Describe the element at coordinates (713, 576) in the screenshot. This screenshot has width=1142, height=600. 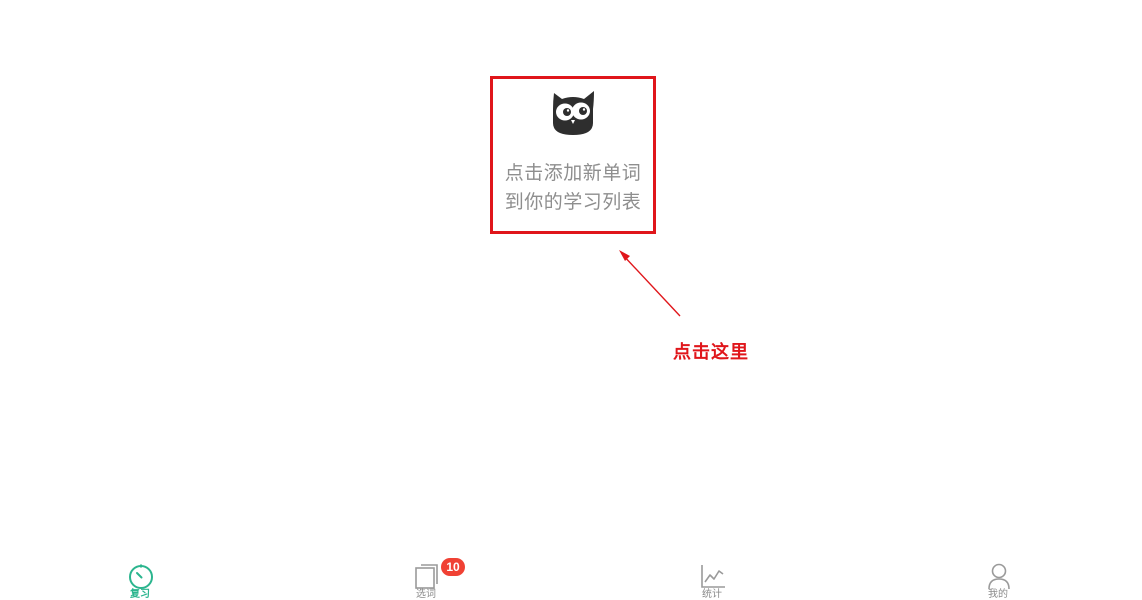
I see `line-chart-icon` at that location.